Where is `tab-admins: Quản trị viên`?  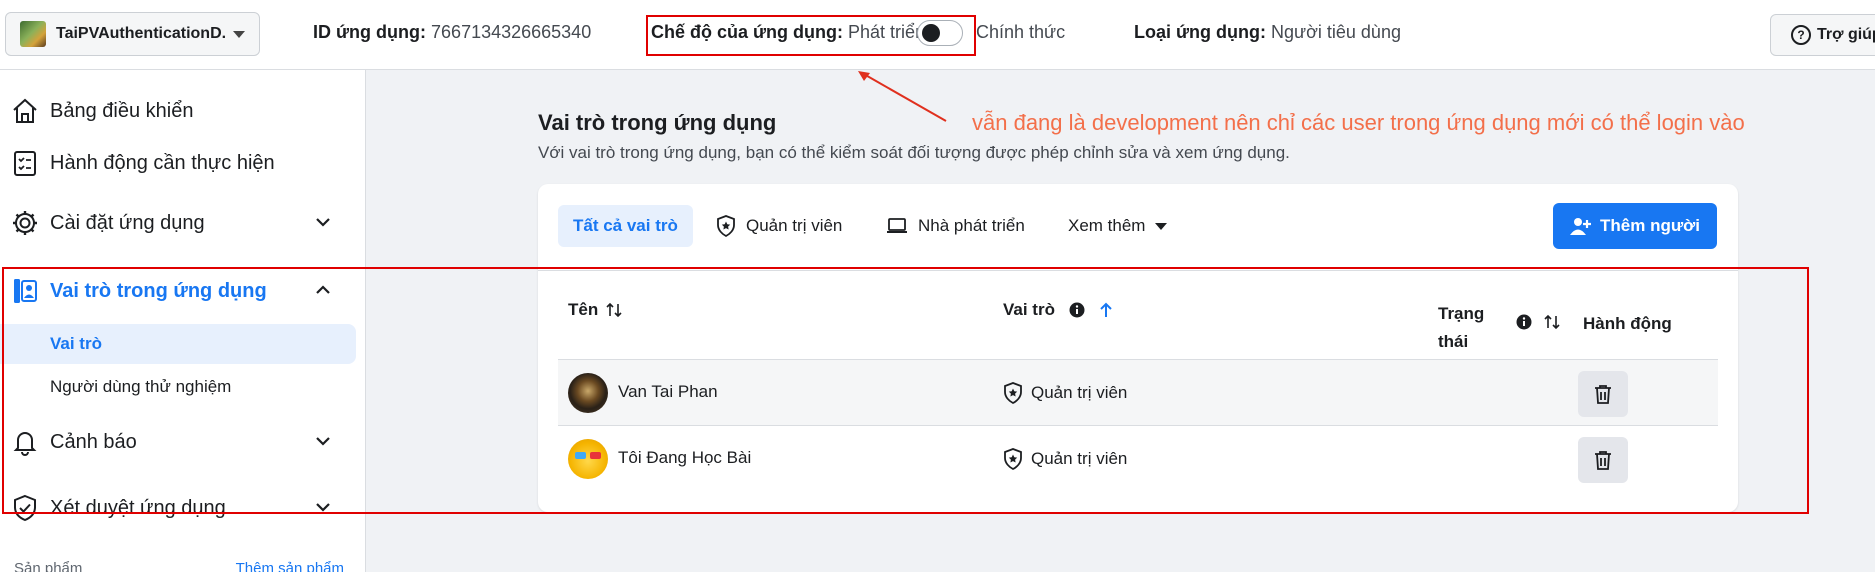
tab-admins: Quản trị viên is located at coordinates (779, 226).